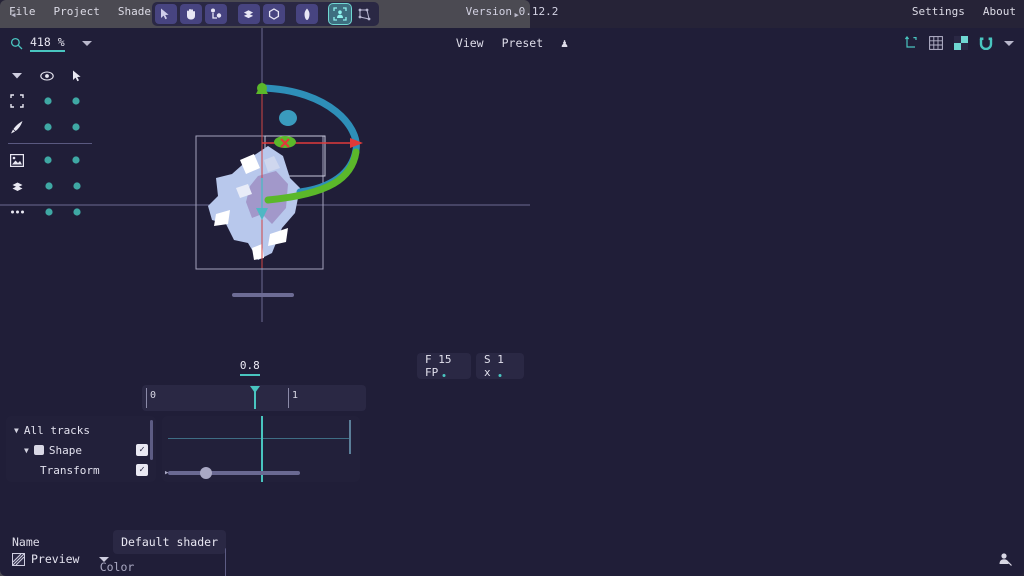  Describe the element at coordinates (47, 76) in the screenshot. I see `visibility-eye-icon` at that location.